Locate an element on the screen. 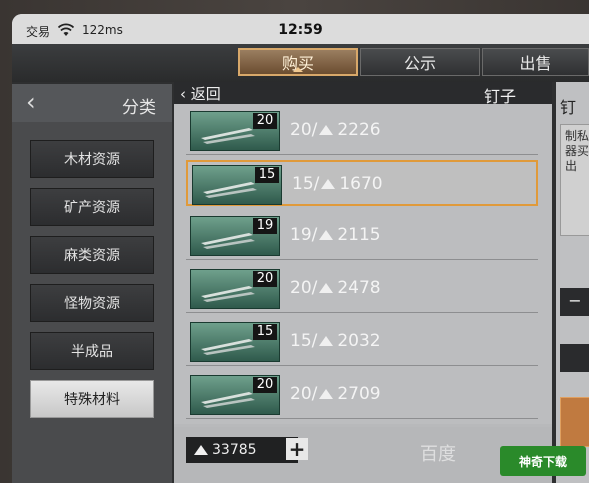 The image size is (589, 483). category-ore: 矿产资源 is located at coordinates (92, 207).